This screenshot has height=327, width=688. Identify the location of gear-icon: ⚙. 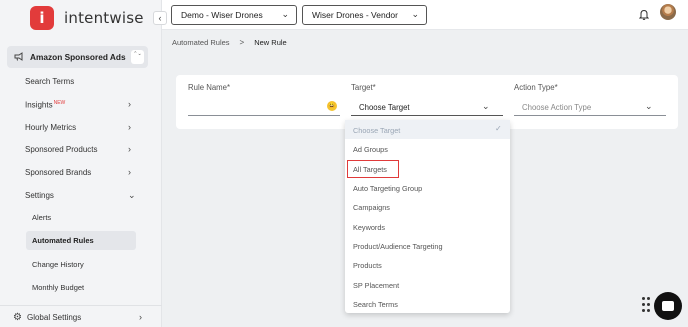
(17, 317).